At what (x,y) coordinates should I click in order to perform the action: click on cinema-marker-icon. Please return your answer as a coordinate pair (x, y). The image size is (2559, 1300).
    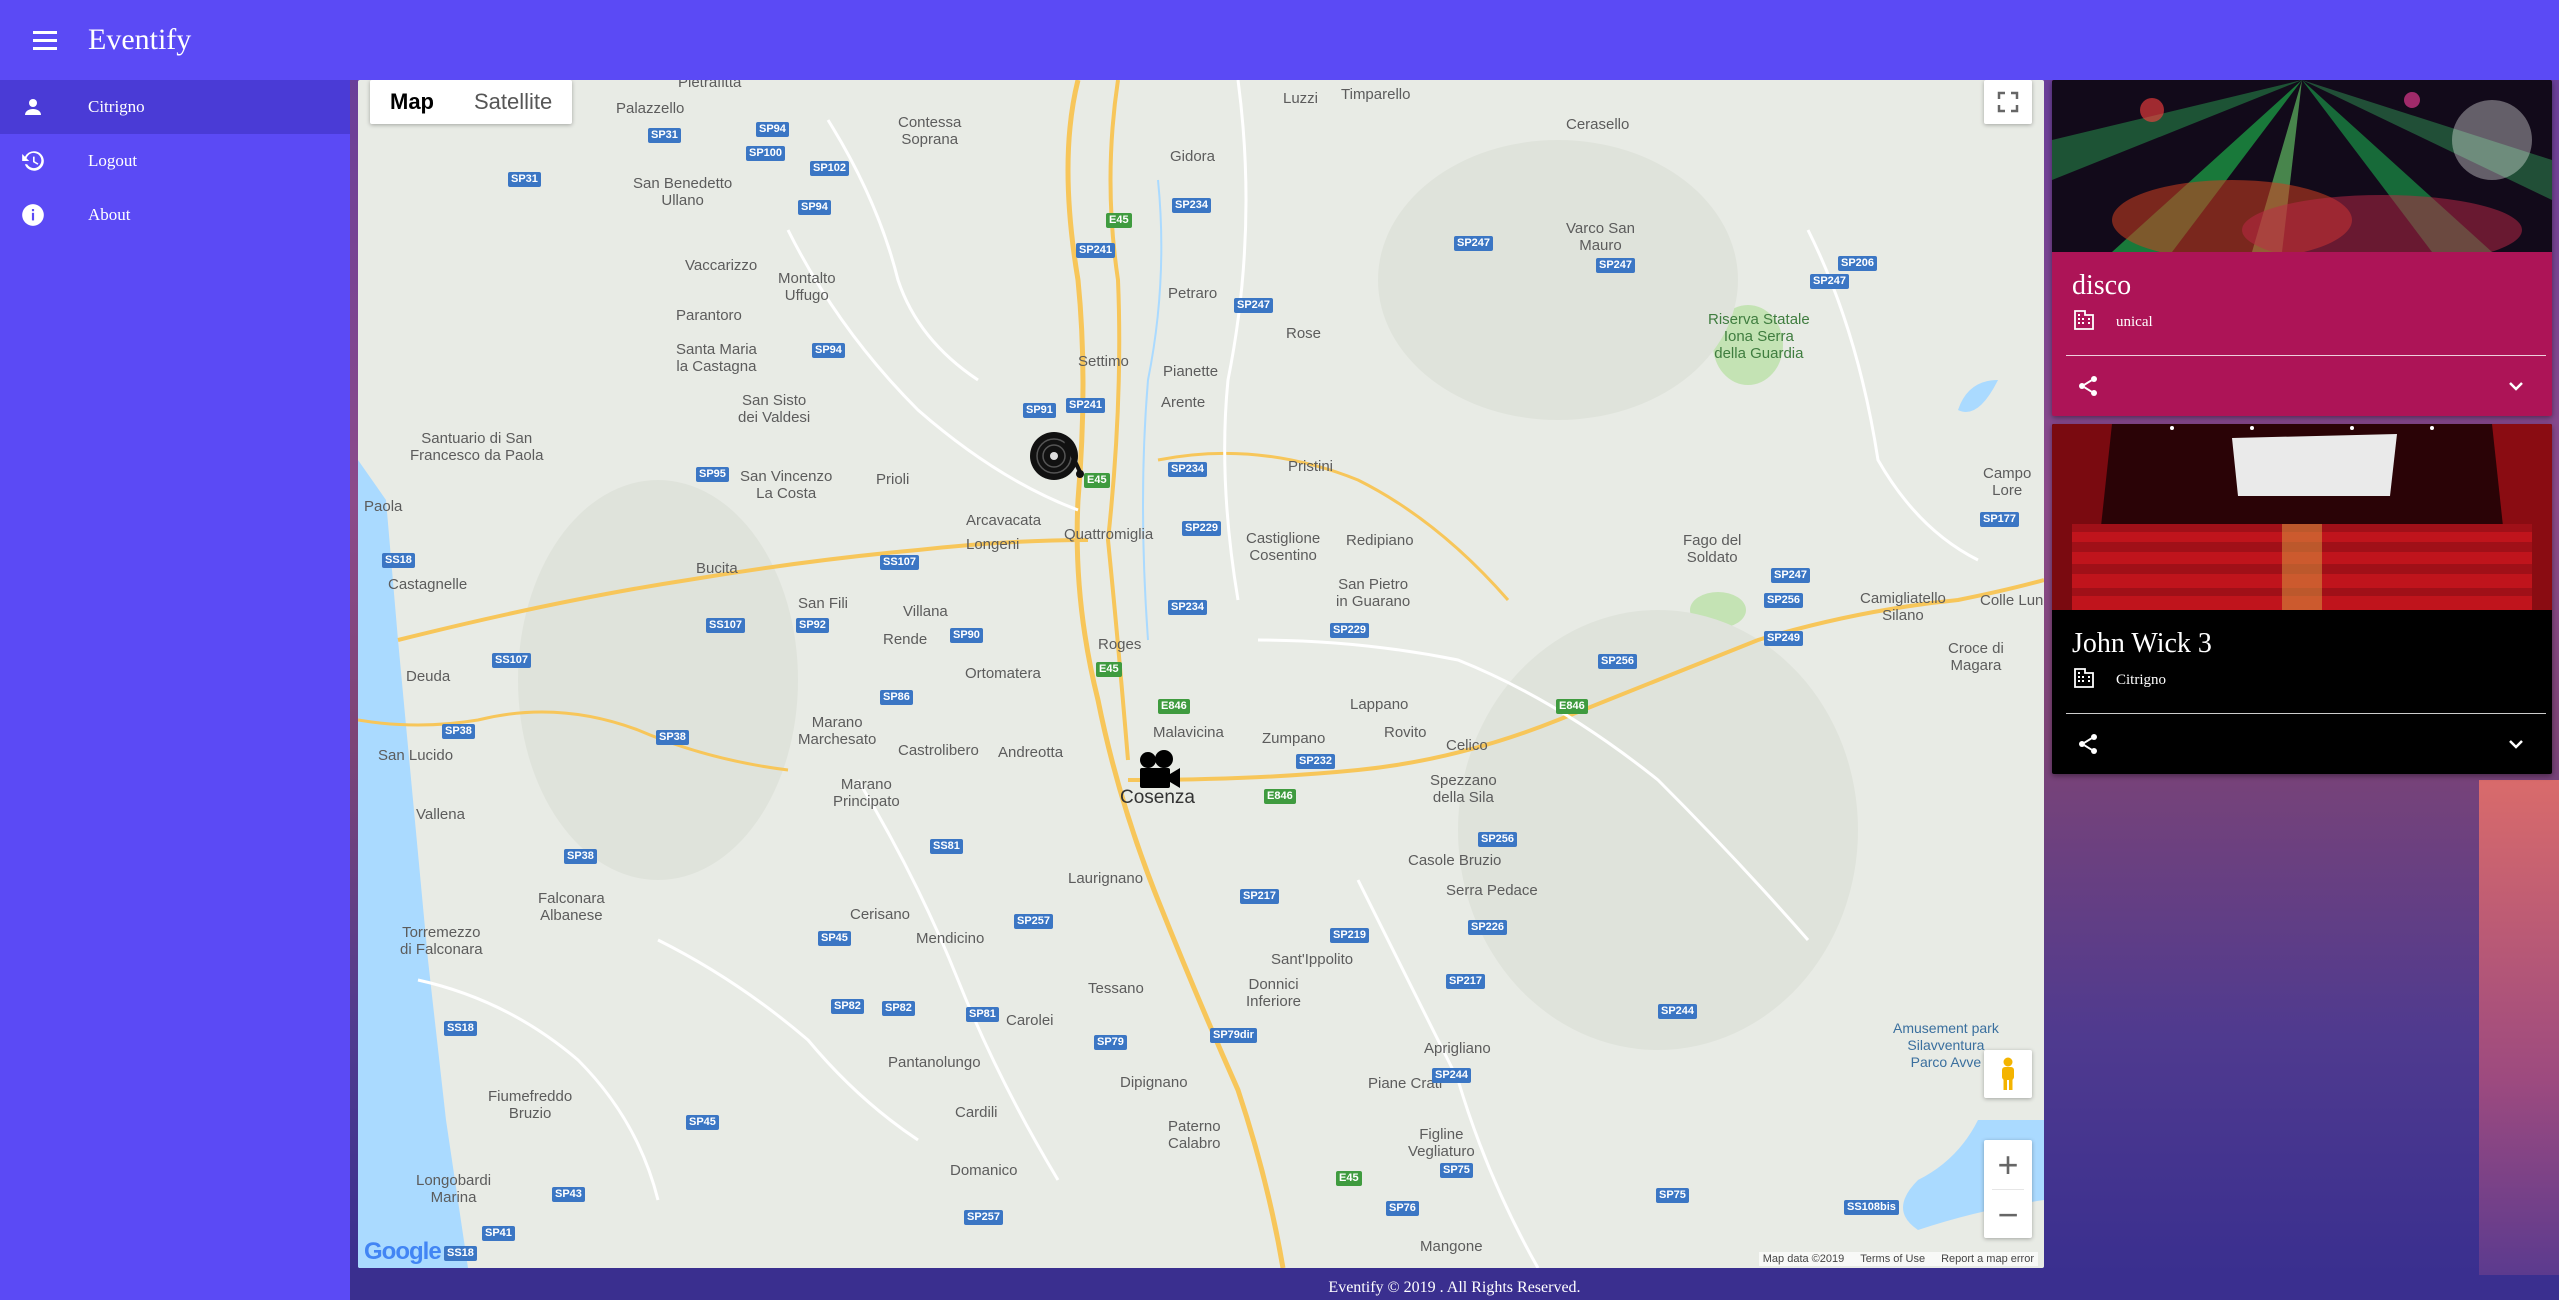
    Looking at the image, I should click on (1159, 773).